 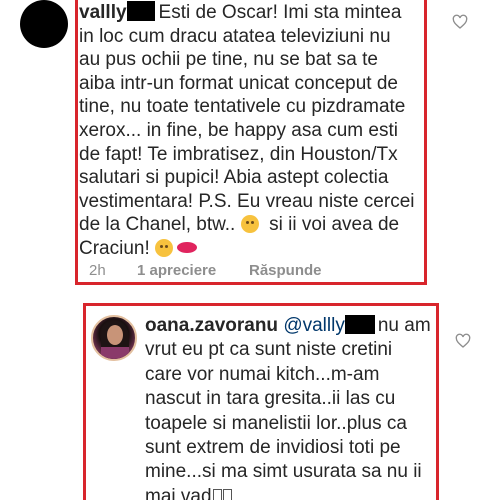 What do you see at coordinates (238, 83) in the screenshot?
I see `comment-line: aiba intr-un format unicat conceput de` at bounding box center [238, 83].